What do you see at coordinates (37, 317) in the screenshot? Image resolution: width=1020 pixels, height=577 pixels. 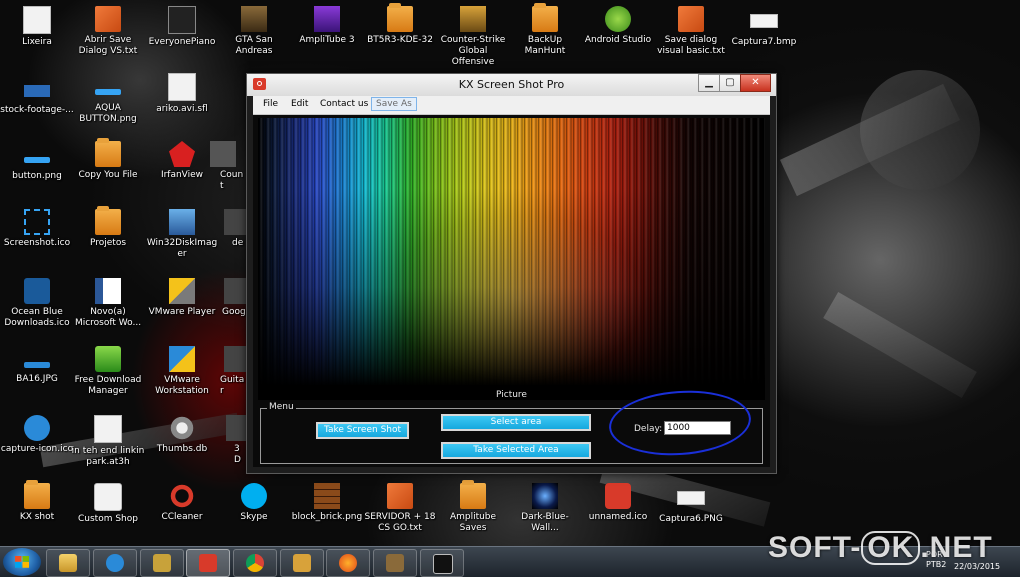 I see `desktop-icon-label: Ocean Blue Downloads.ico` at bounding box center [37, 317].